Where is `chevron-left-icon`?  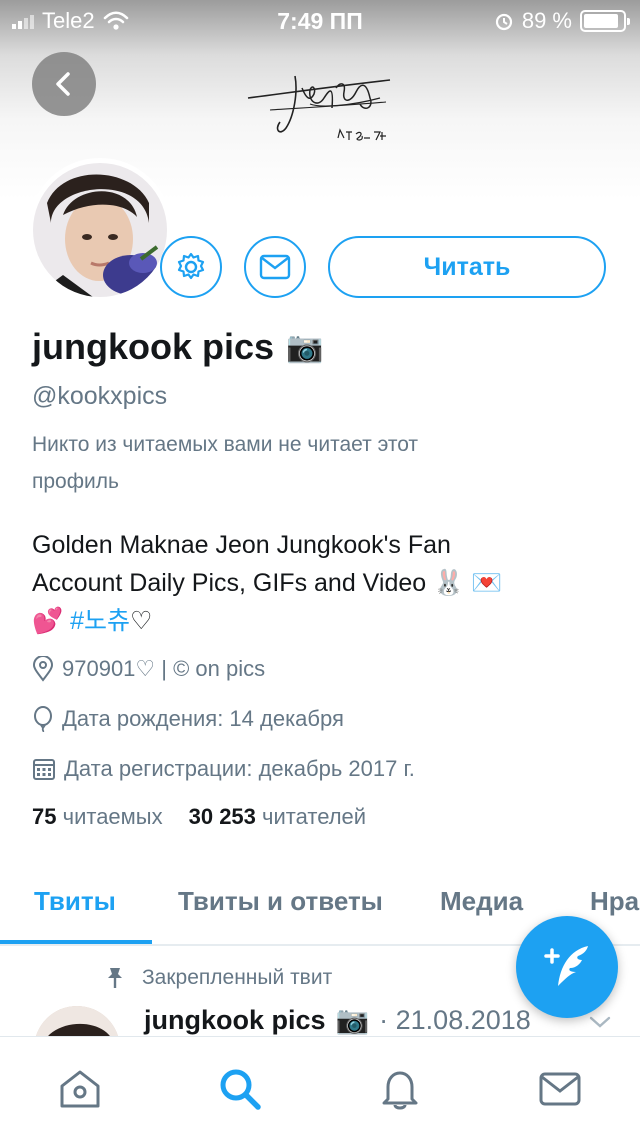
chevron-left-icon is located at coordinates (63, 84).